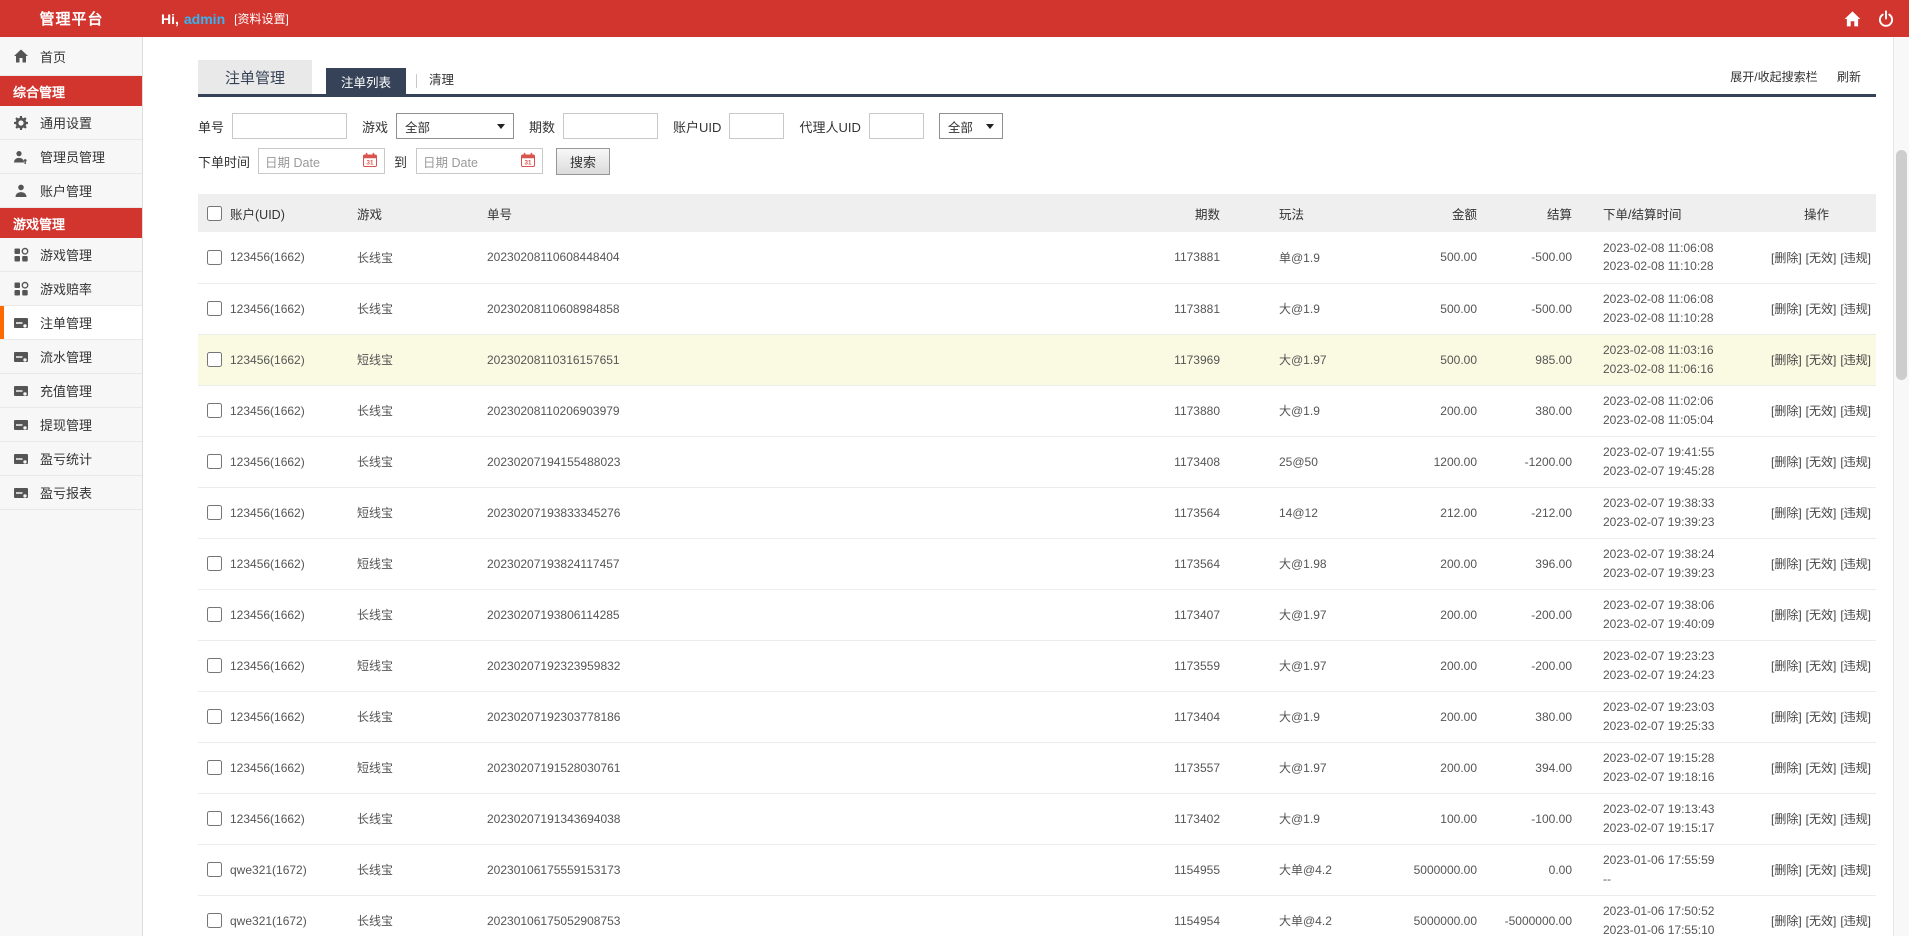 The image size is (1909, 936). What do you see at coordinates (322, 161) in the screenshot?
I see `start-date-input: 日期 Date 31` at bounding box center [322, 161].